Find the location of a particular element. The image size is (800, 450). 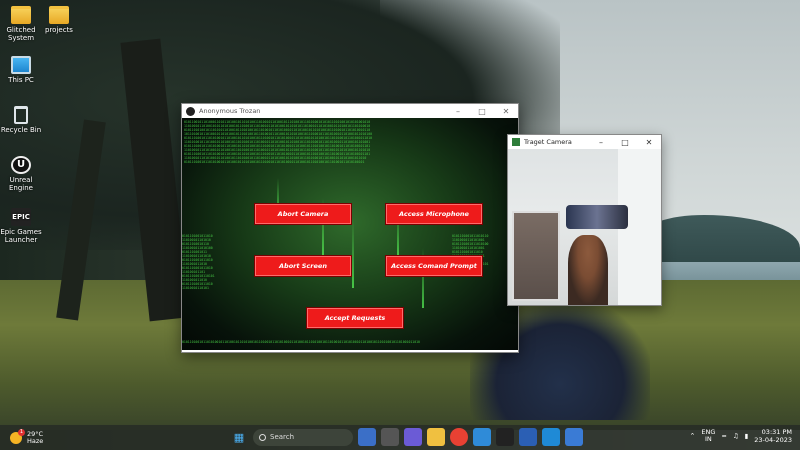

wifi-icon: ≈ is located at coordinates (723, 436).